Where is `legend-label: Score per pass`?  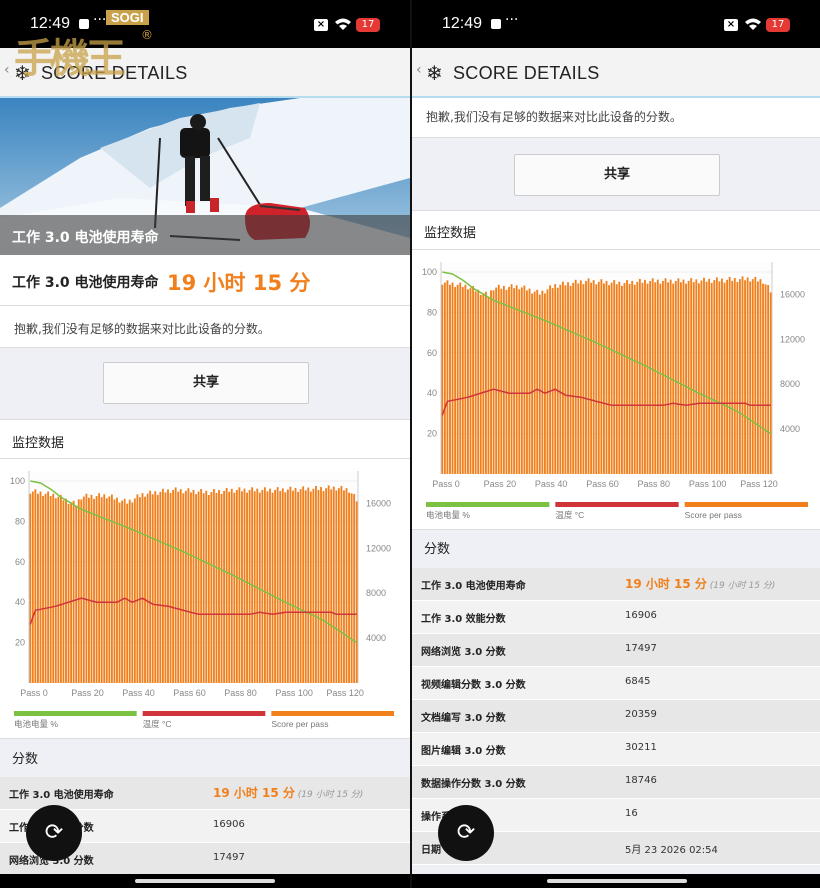
legend-label: Score per pass is located at coordinates (299, 724).